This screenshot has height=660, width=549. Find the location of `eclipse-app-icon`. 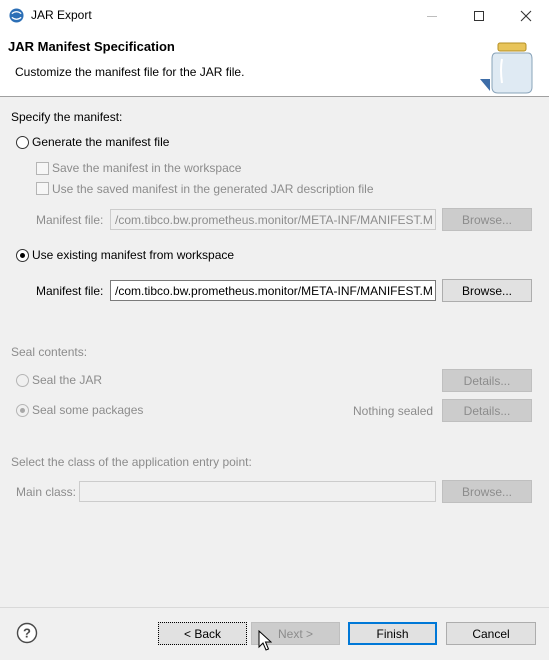

eclipse-app-icon is located at coordinates (16, 15).